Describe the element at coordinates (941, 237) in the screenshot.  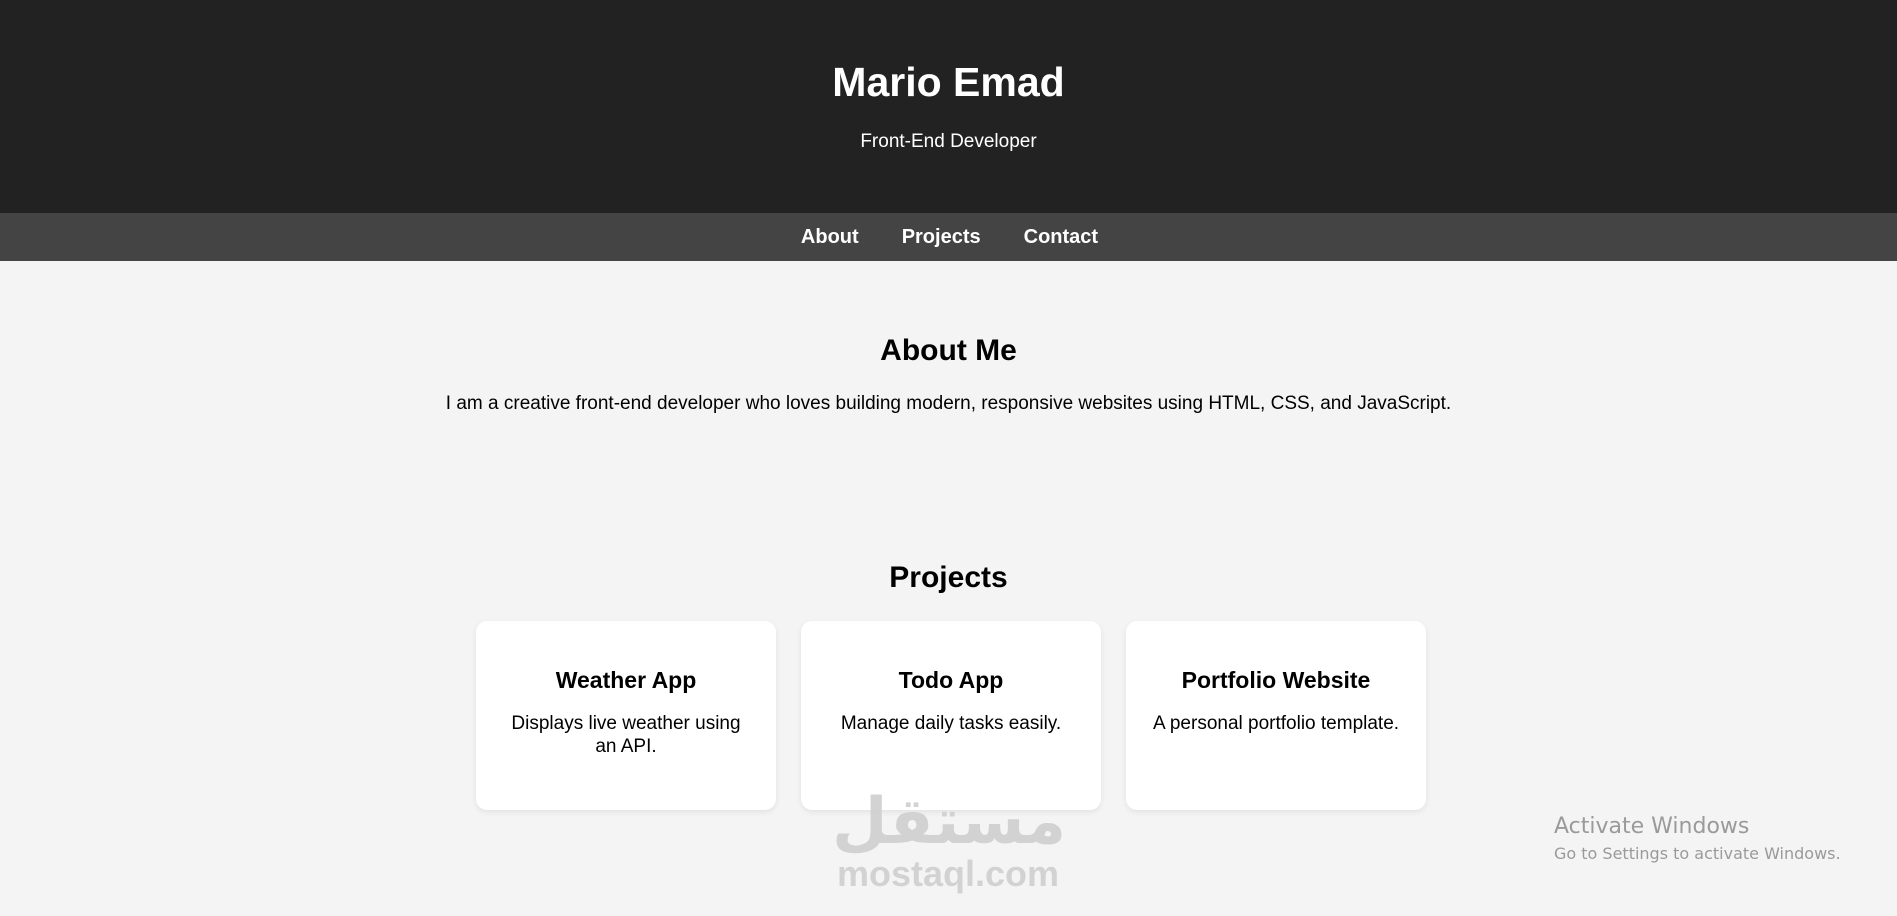
I see `nav-link-projects: Projects` at that location.